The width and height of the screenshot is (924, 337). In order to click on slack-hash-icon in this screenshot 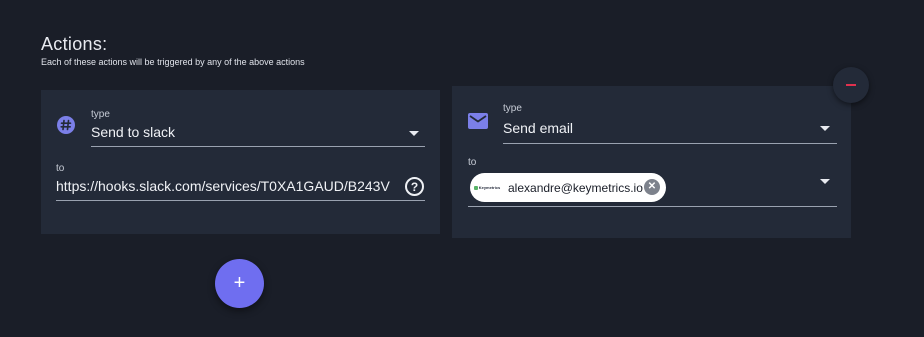, I will do `click(66, 125)`.